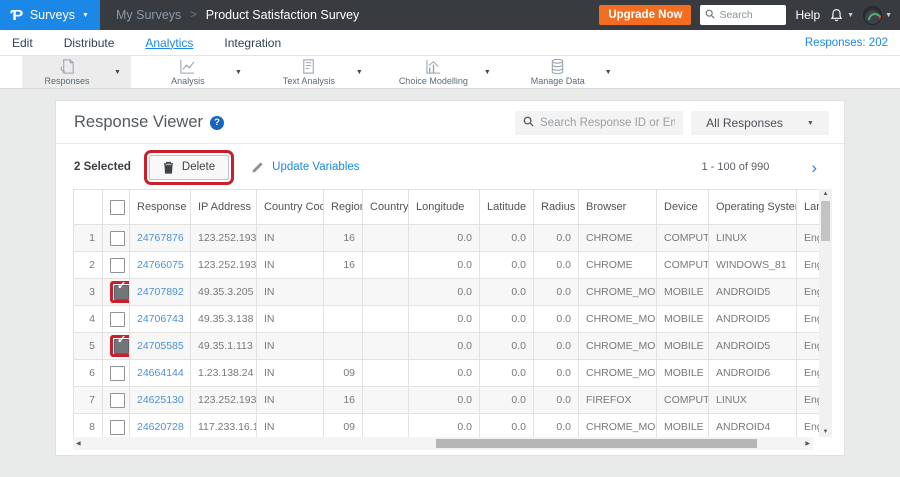 The height and width of the screenshot is (477, 900). What do you see at coordinates (102, 167) in the screenshot?
I see `selected-count: 2 Selected` at bounding box center [102, 167].